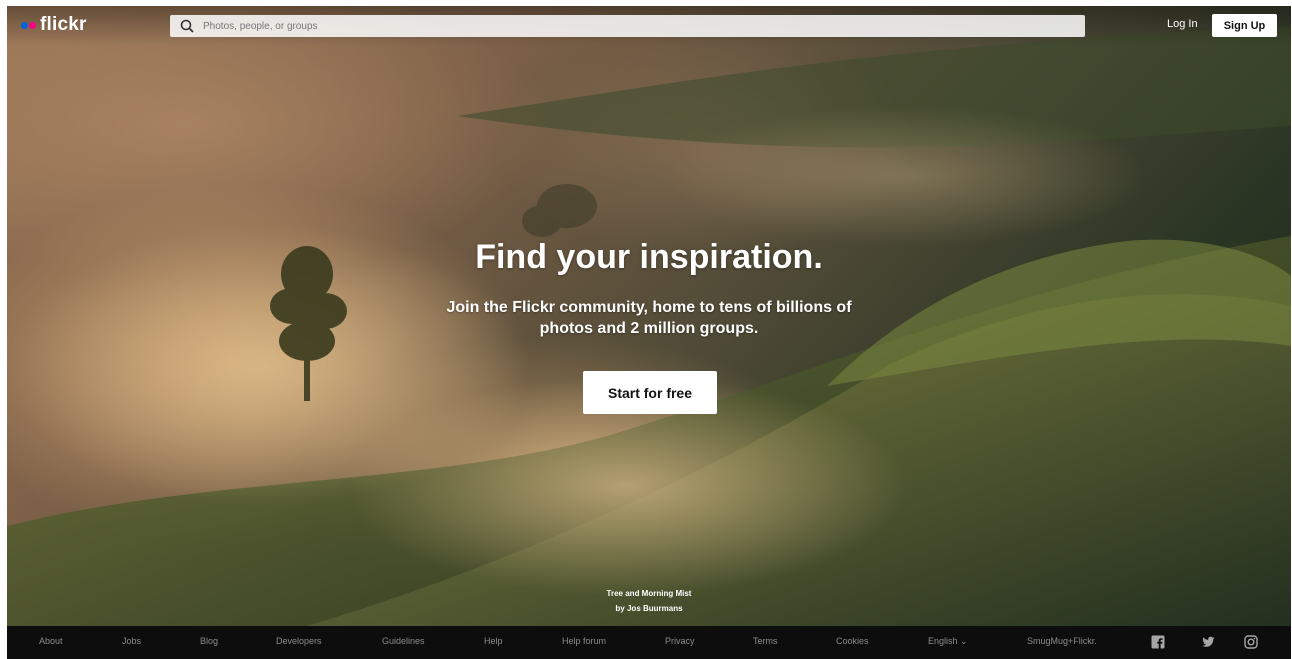 This screenshot has width=1292, height=659. Describe the element at coordinates (584, 641) in the screenshot. I see `footer-link-help-forum: Help forum` at that location.